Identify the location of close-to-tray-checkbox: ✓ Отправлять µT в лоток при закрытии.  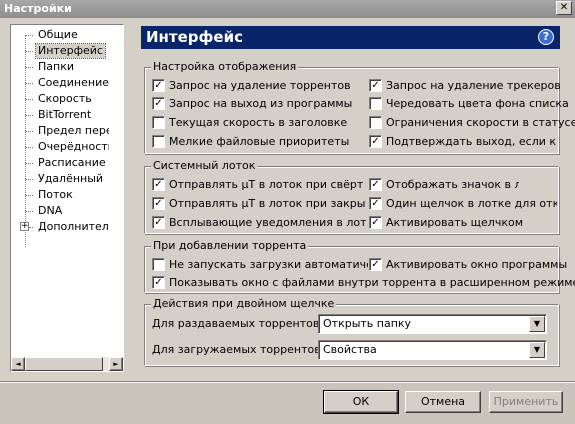
(259, 203).